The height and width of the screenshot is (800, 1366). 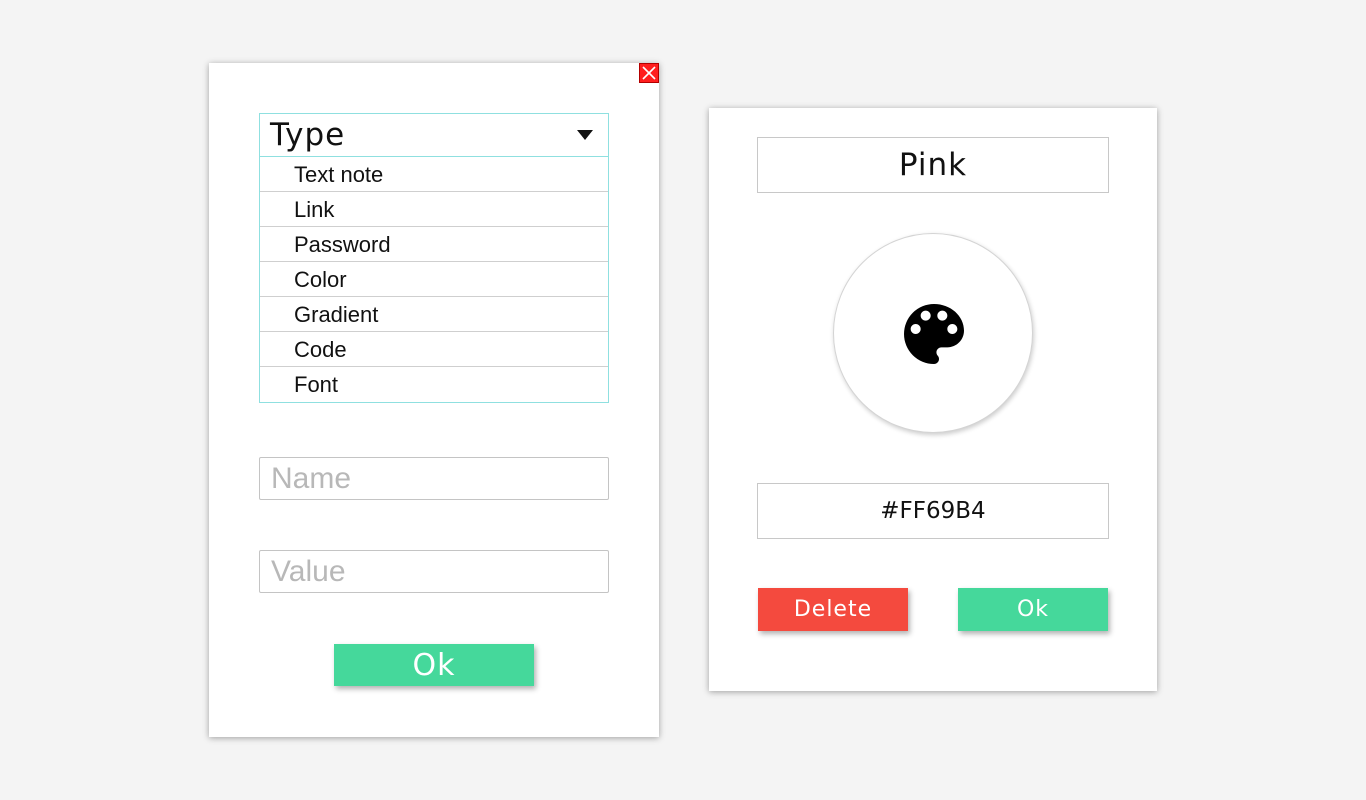 What do you see at coordinates (434, 135) in the screenshot?
I see `type-dropdown-header: Type` at bounding box center [434, 135].